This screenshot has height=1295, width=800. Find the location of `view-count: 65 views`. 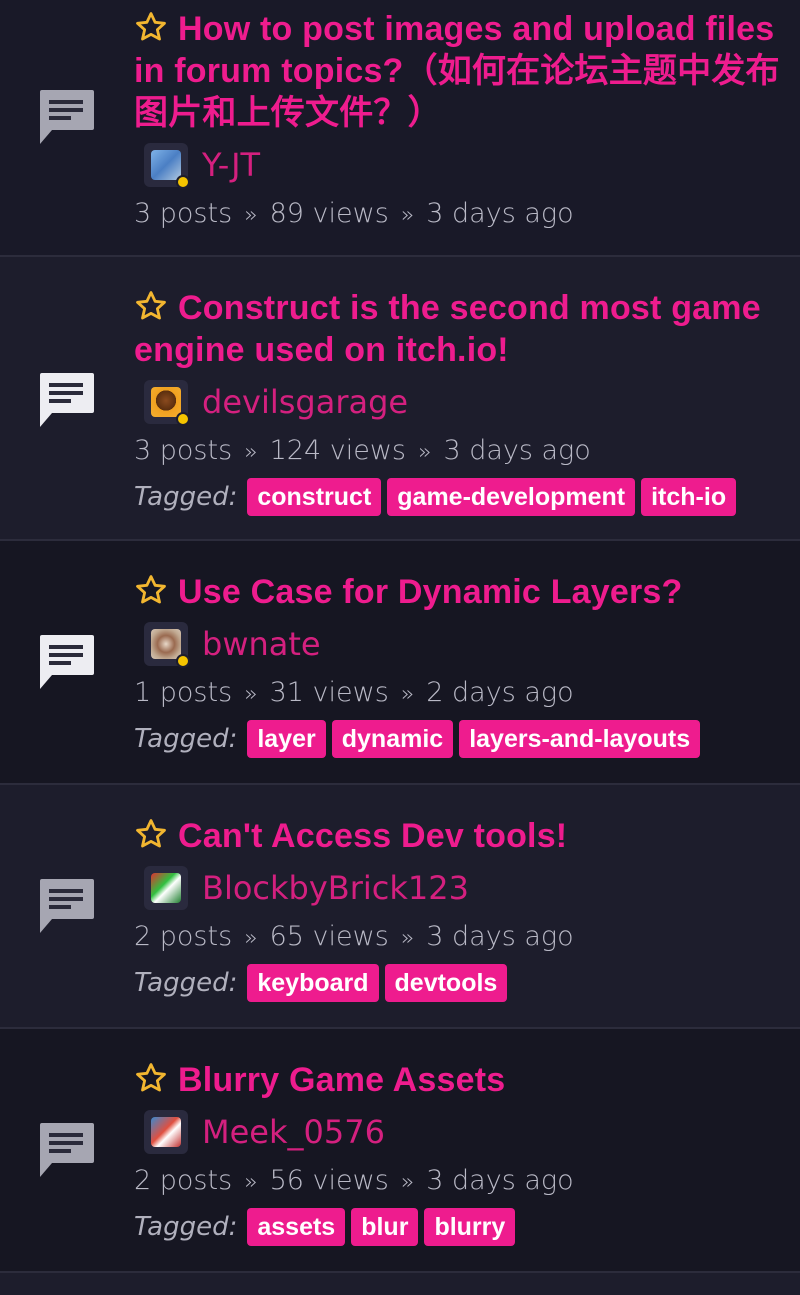

view-count: 65 views is located at coordinates (329, 936).